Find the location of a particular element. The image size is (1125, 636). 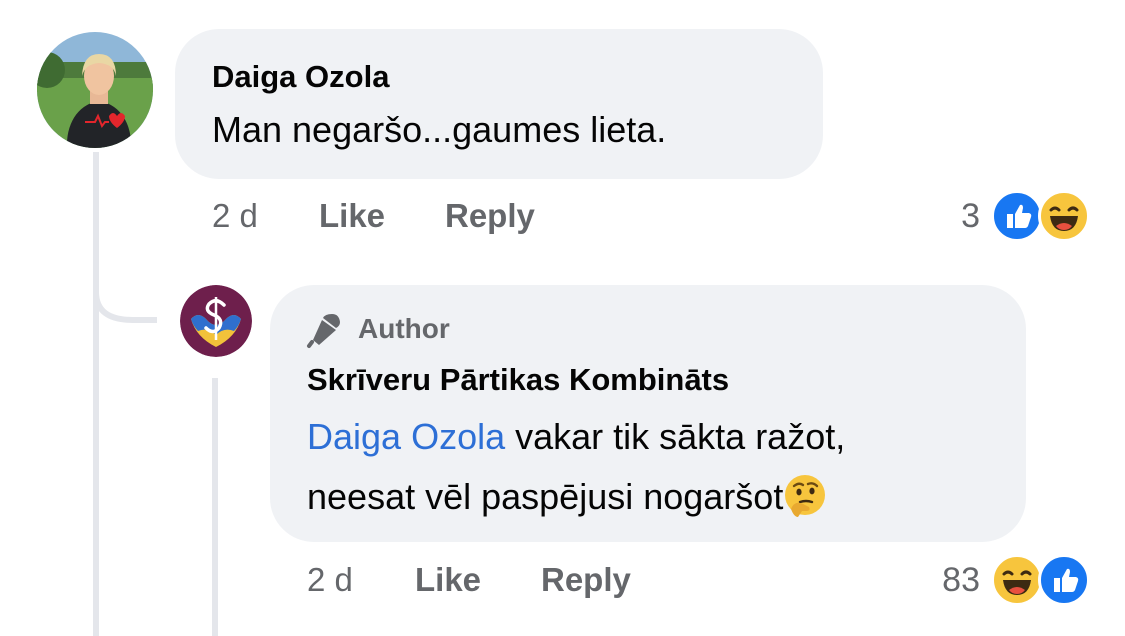

reply-text-line2: neesat vēl paspējusi nogaršot🤔 is located at coordinates (567, 497).